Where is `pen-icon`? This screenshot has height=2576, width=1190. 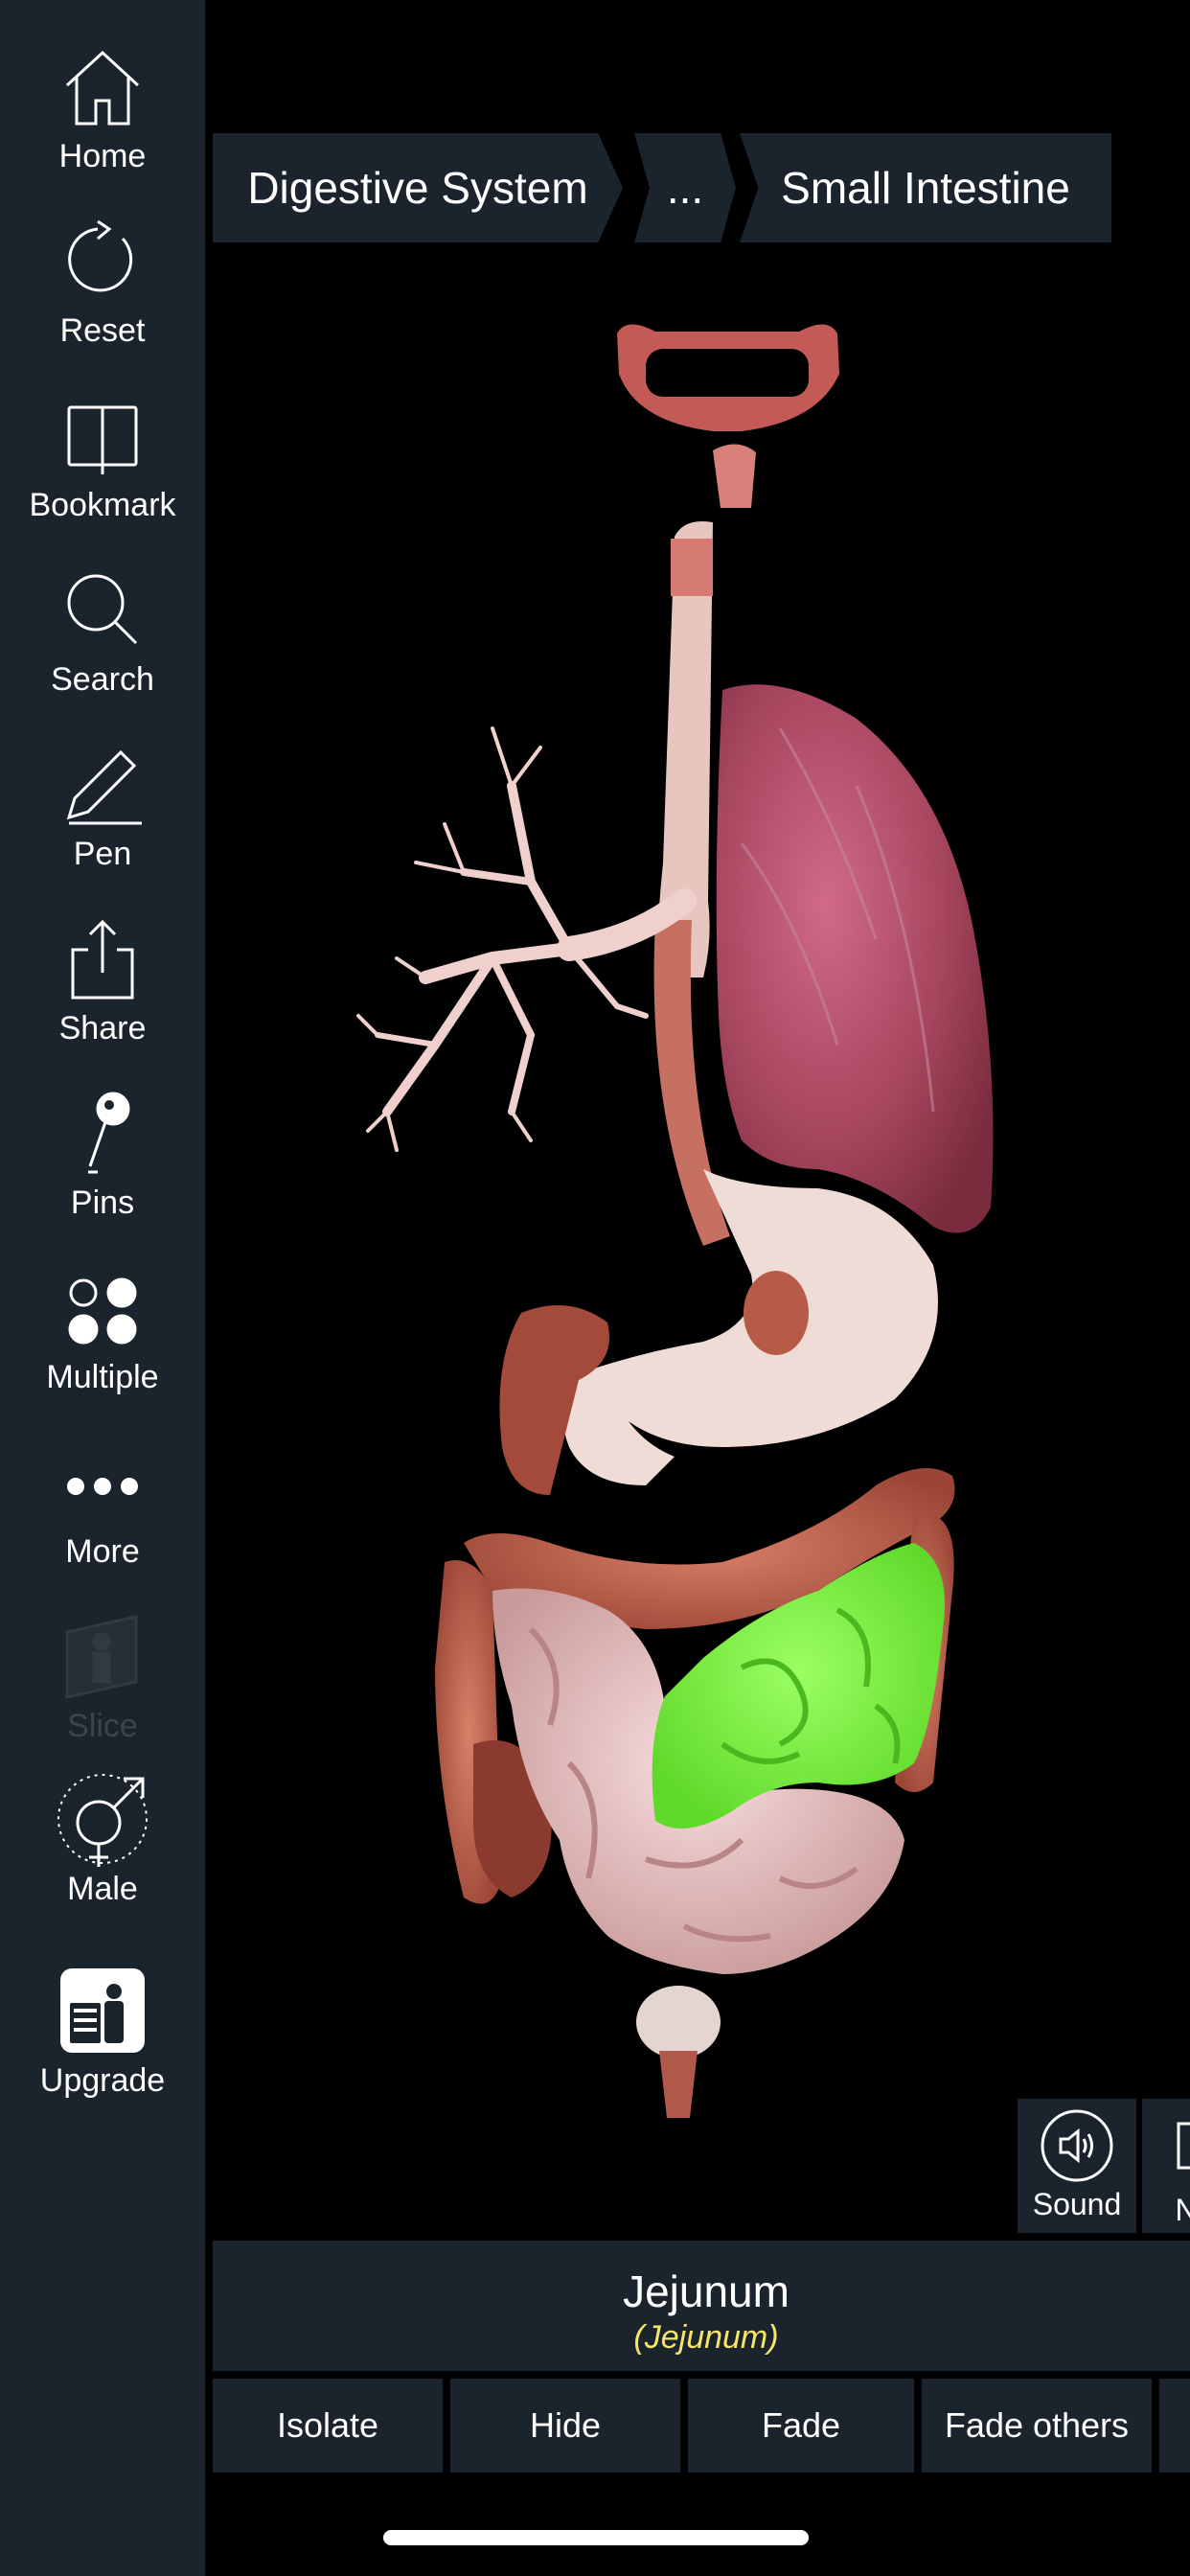
pen-icon is located at coordinates (103, 784).